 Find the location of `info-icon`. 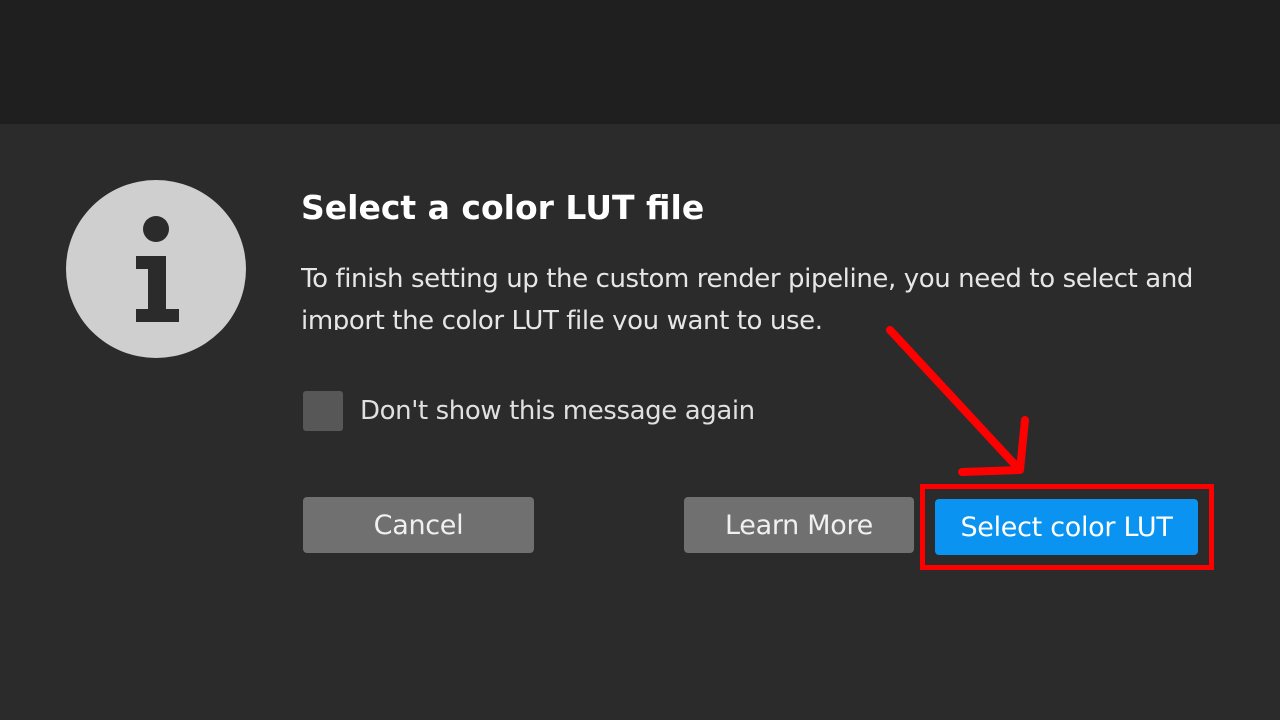

info-icon is located at coordinates (156, 269).